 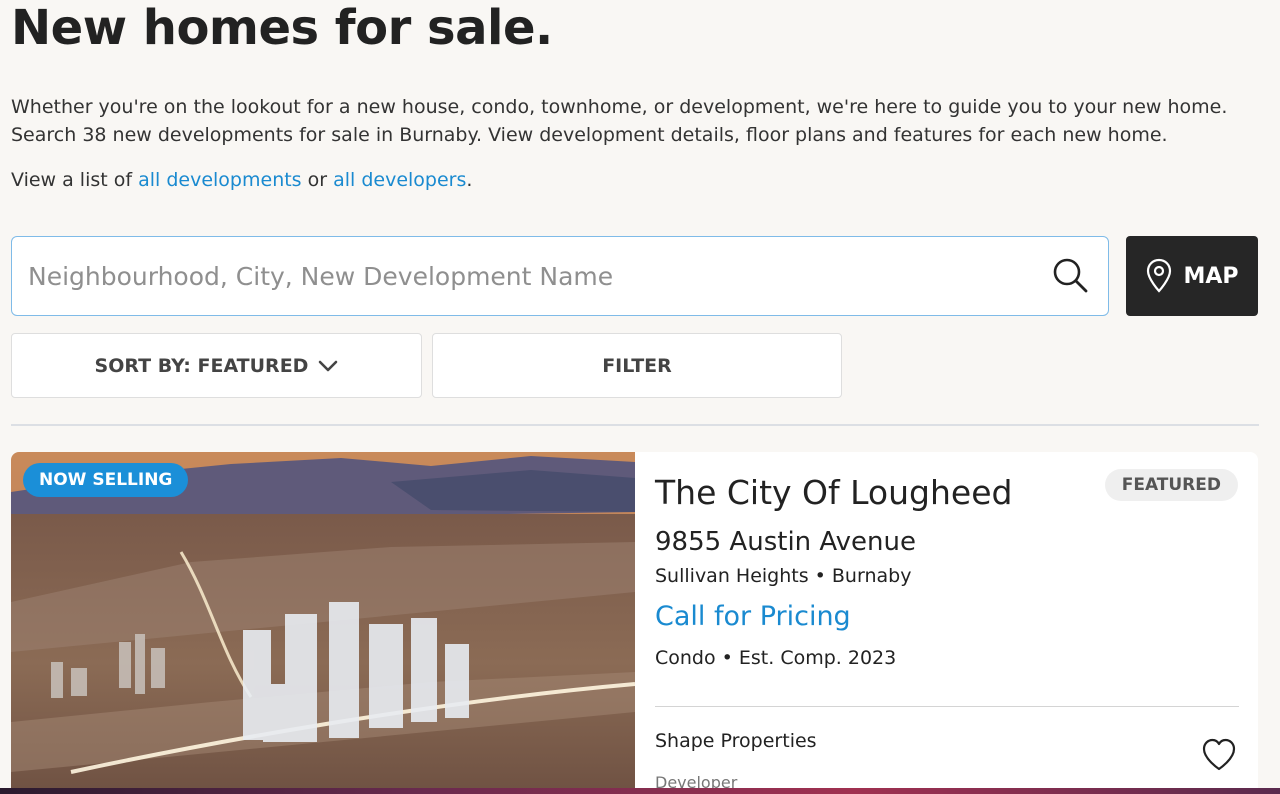 What do you see at coordinates (1171, 485) in the screenshot?
I see `featured-badge: FEATURED` at bounding box center [1171, 485].